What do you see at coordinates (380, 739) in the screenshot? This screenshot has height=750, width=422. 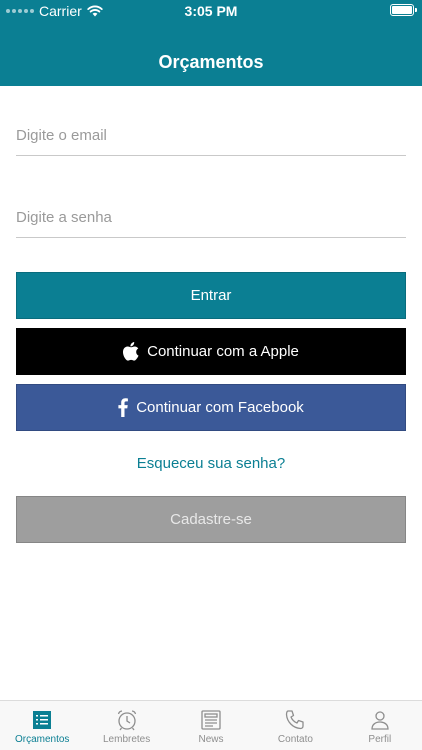 I see `tab-label: Perfil` at bounding box center [380, 739].